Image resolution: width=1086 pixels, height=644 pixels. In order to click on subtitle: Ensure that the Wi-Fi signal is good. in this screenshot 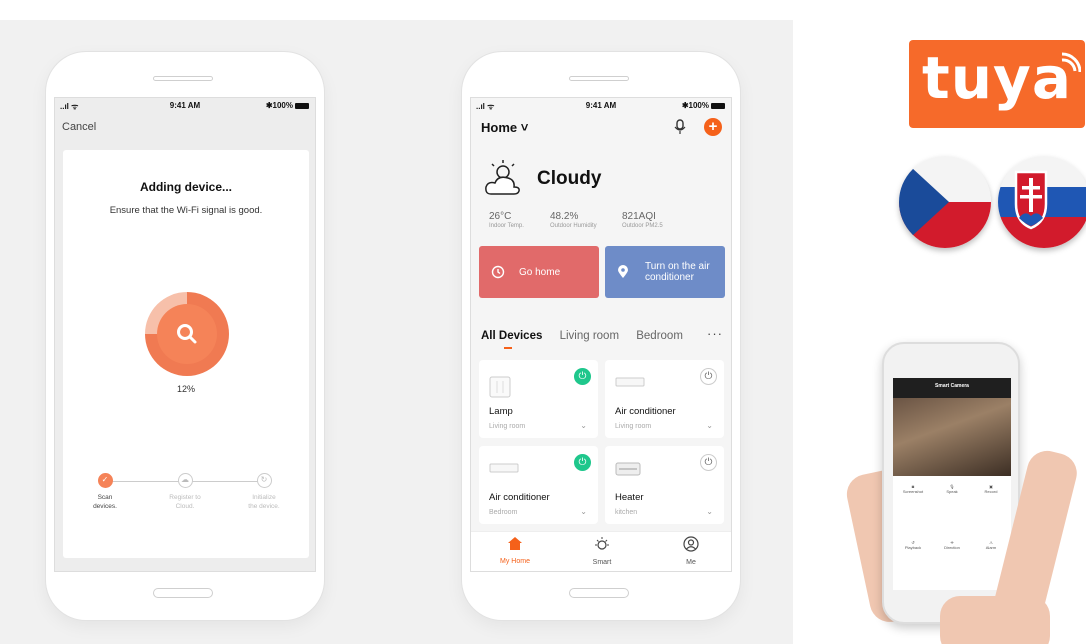, I will do `click(186, 210)`.